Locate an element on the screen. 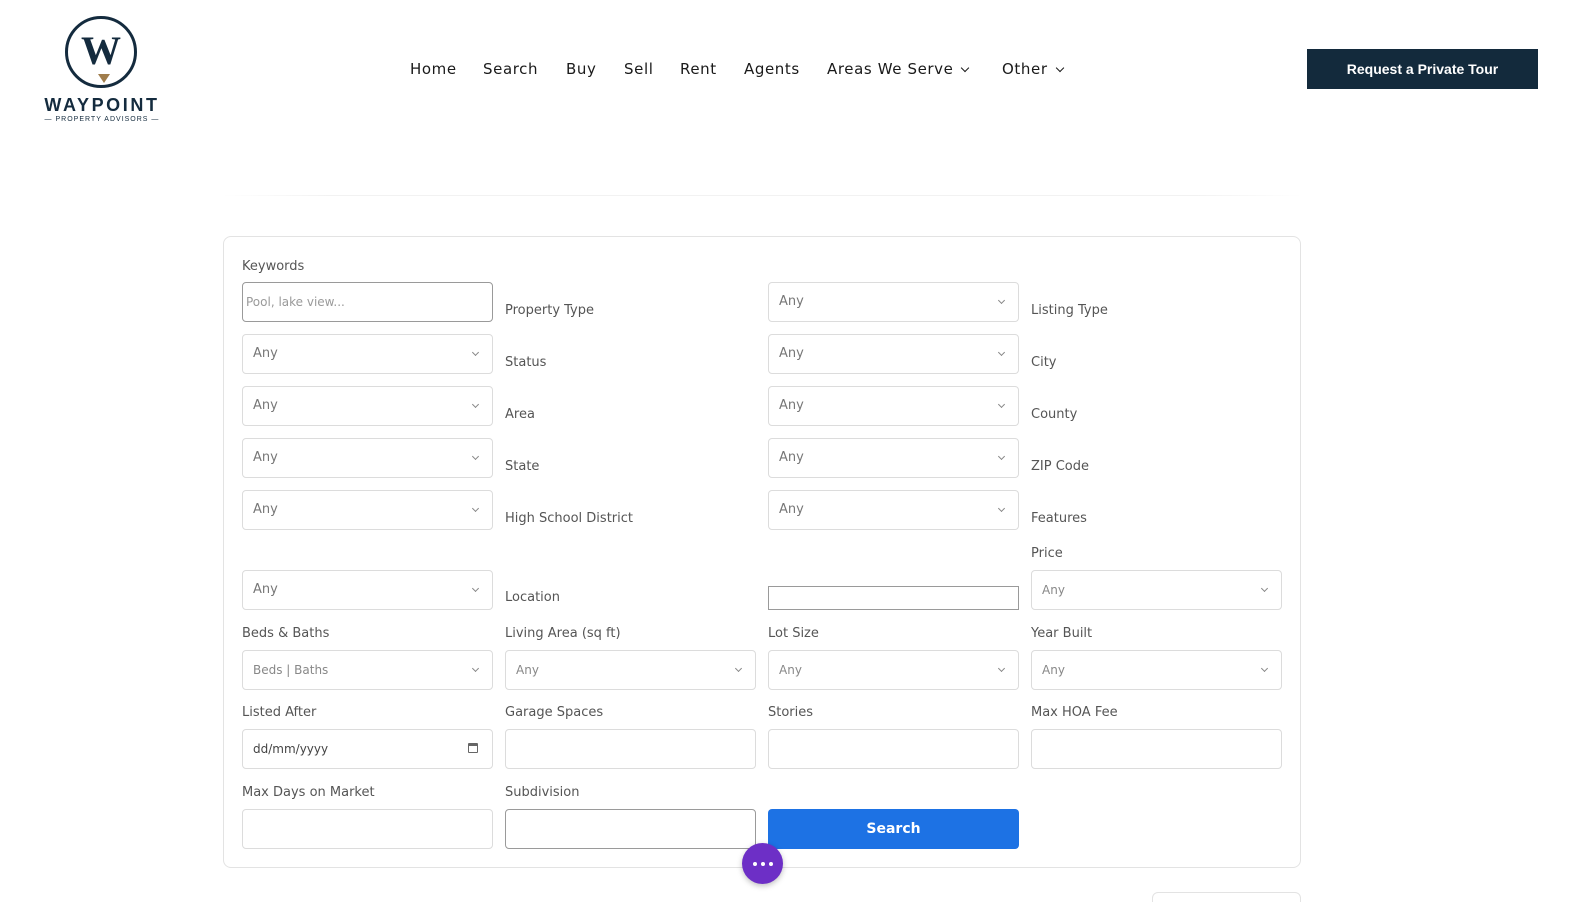 This screenshot has width=1571, height=902. beds-baths-value: Beds | Baths is located at coordinates (291, 670).